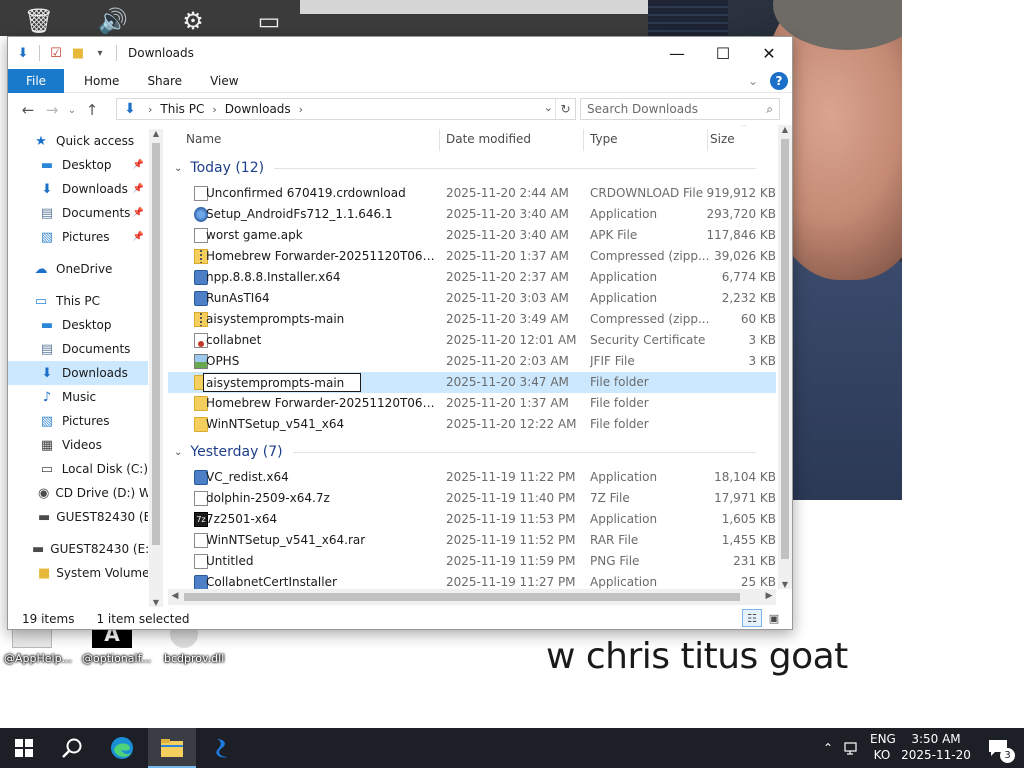 This screenshot has width=1024, height=768. Describe the element at coordinates (936, 739) in the screenshot. I see `clock-time: 3:50 AM` at that location.